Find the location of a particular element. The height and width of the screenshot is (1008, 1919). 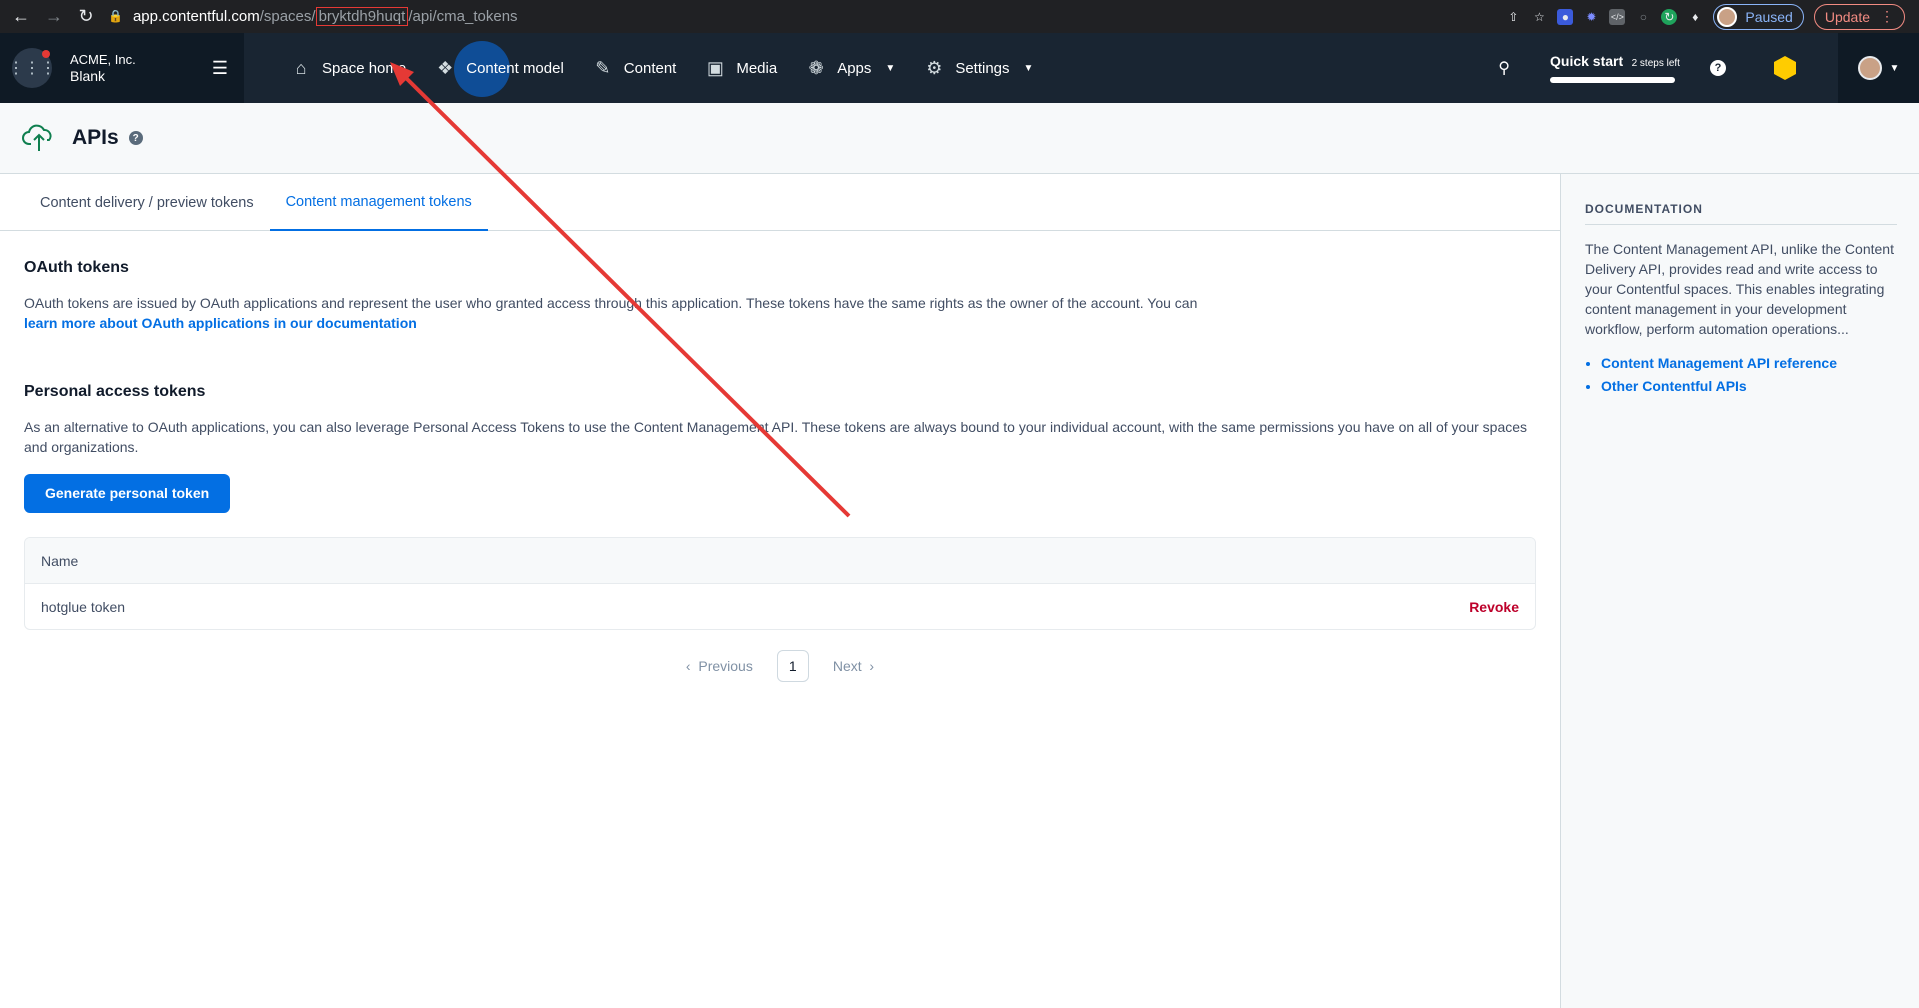

extension-circle-icon: ○ is located at coordinates (1643, 17).